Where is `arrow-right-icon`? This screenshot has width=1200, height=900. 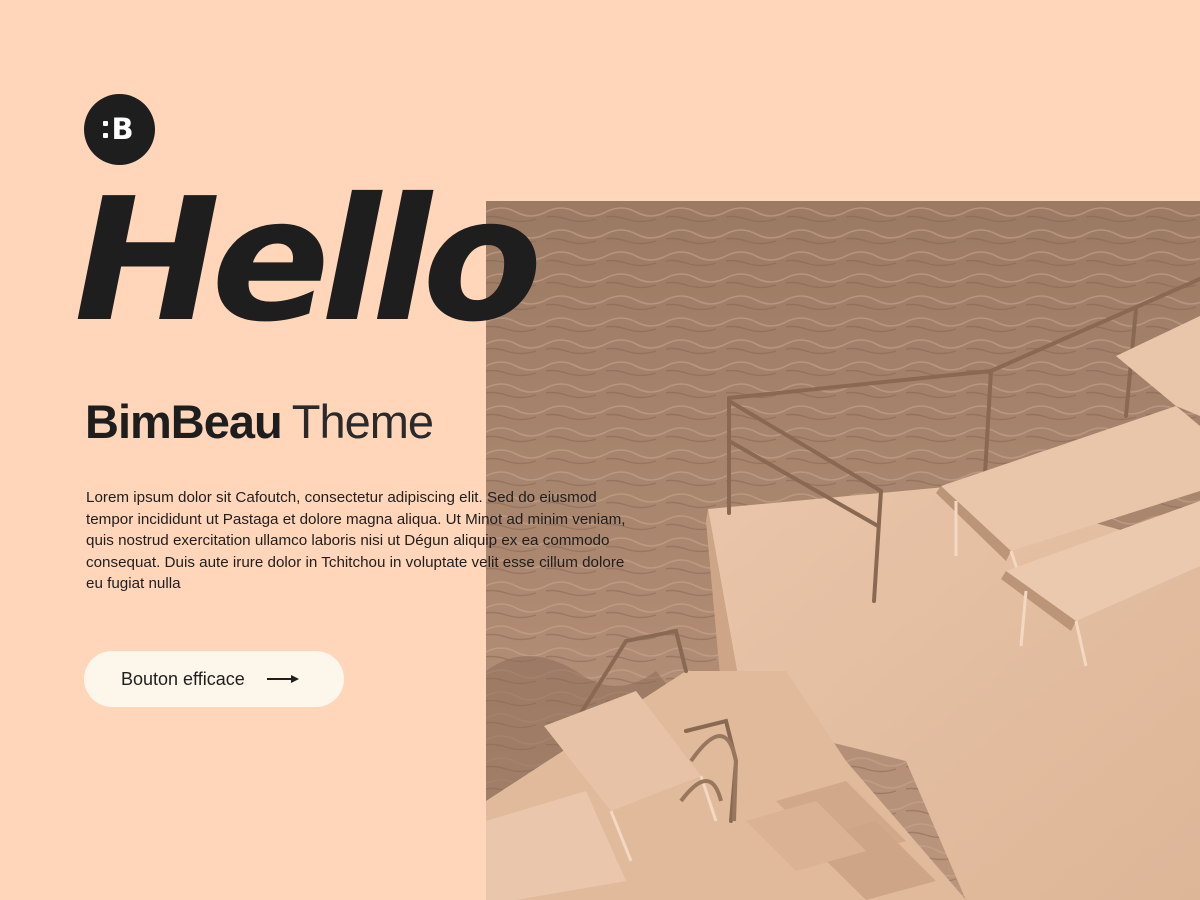 arrow-right-icon is located at coordinates (282, 679).